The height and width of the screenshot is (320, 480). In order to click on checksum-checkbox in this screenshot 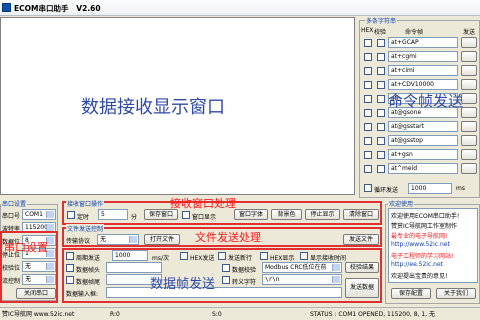, I will do `click(226, 268)`.